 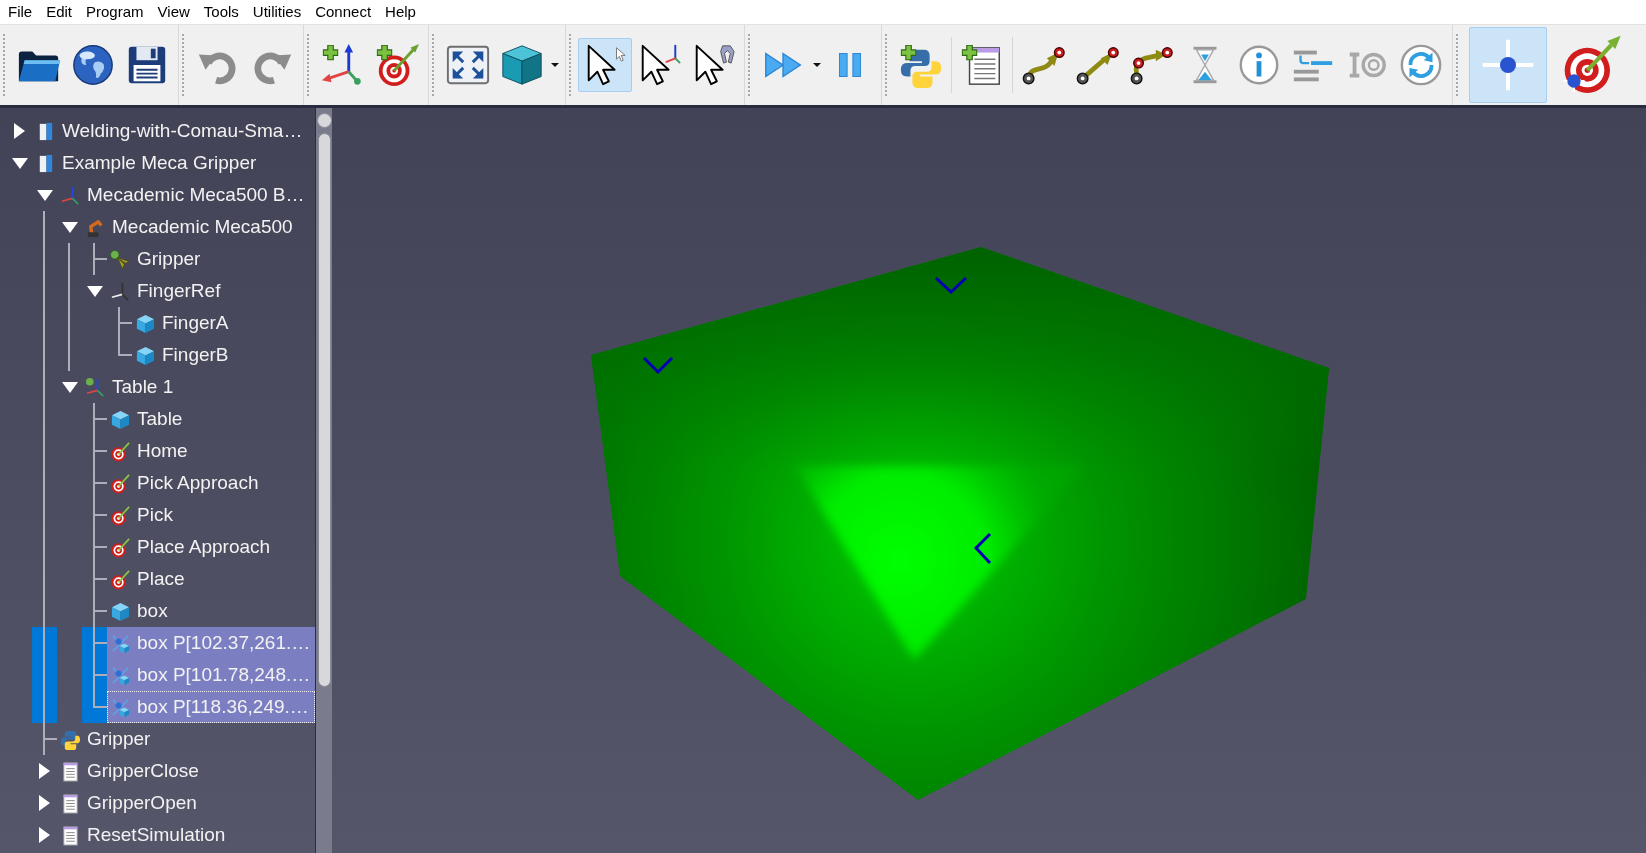 What do you see at coordinates (605, 65) in the screenshot?
I see `select-button` at bounding box center [605, 65].